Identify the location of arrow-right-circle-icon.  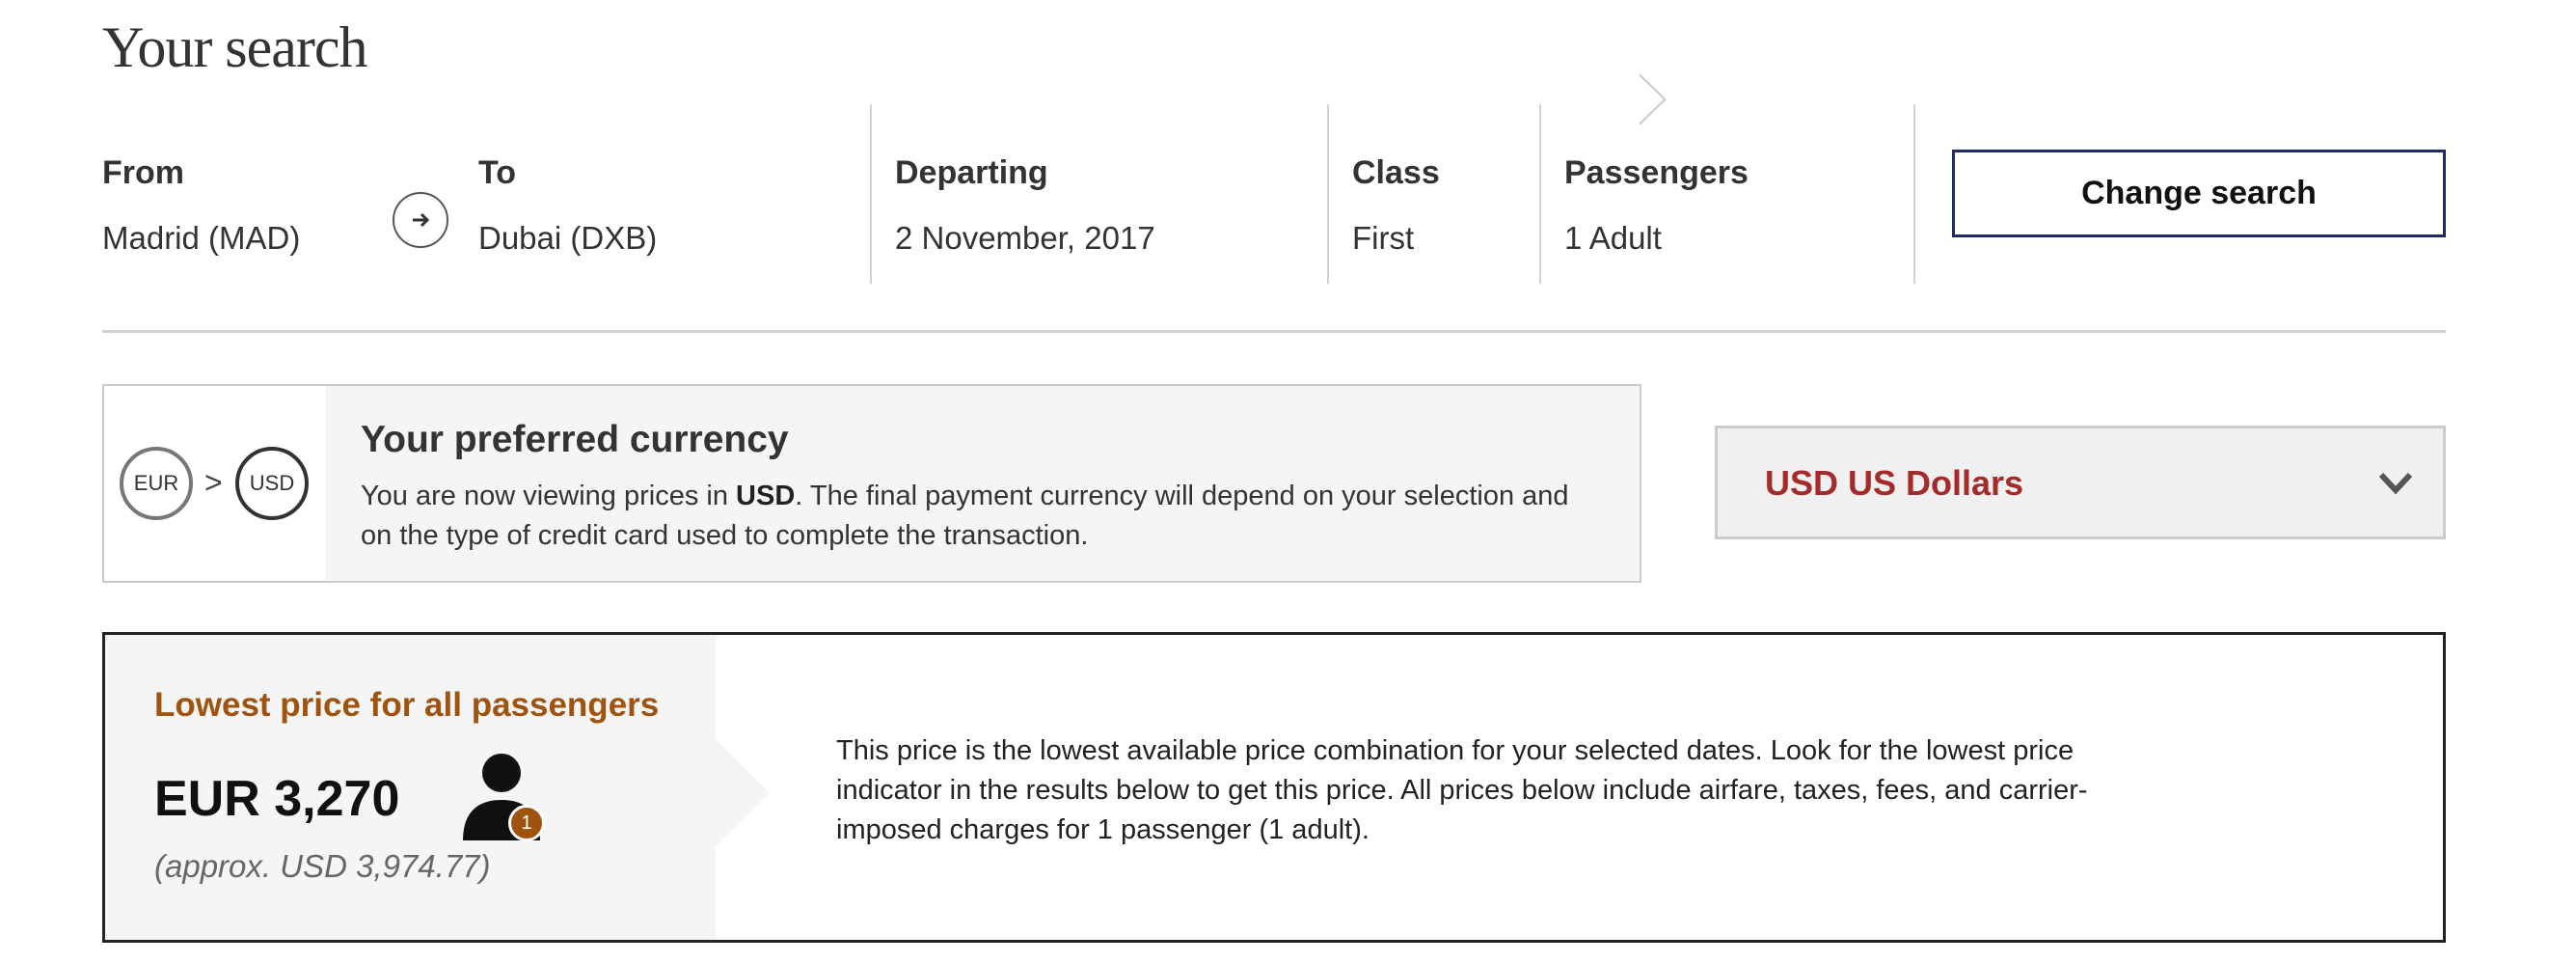
(420, 220).